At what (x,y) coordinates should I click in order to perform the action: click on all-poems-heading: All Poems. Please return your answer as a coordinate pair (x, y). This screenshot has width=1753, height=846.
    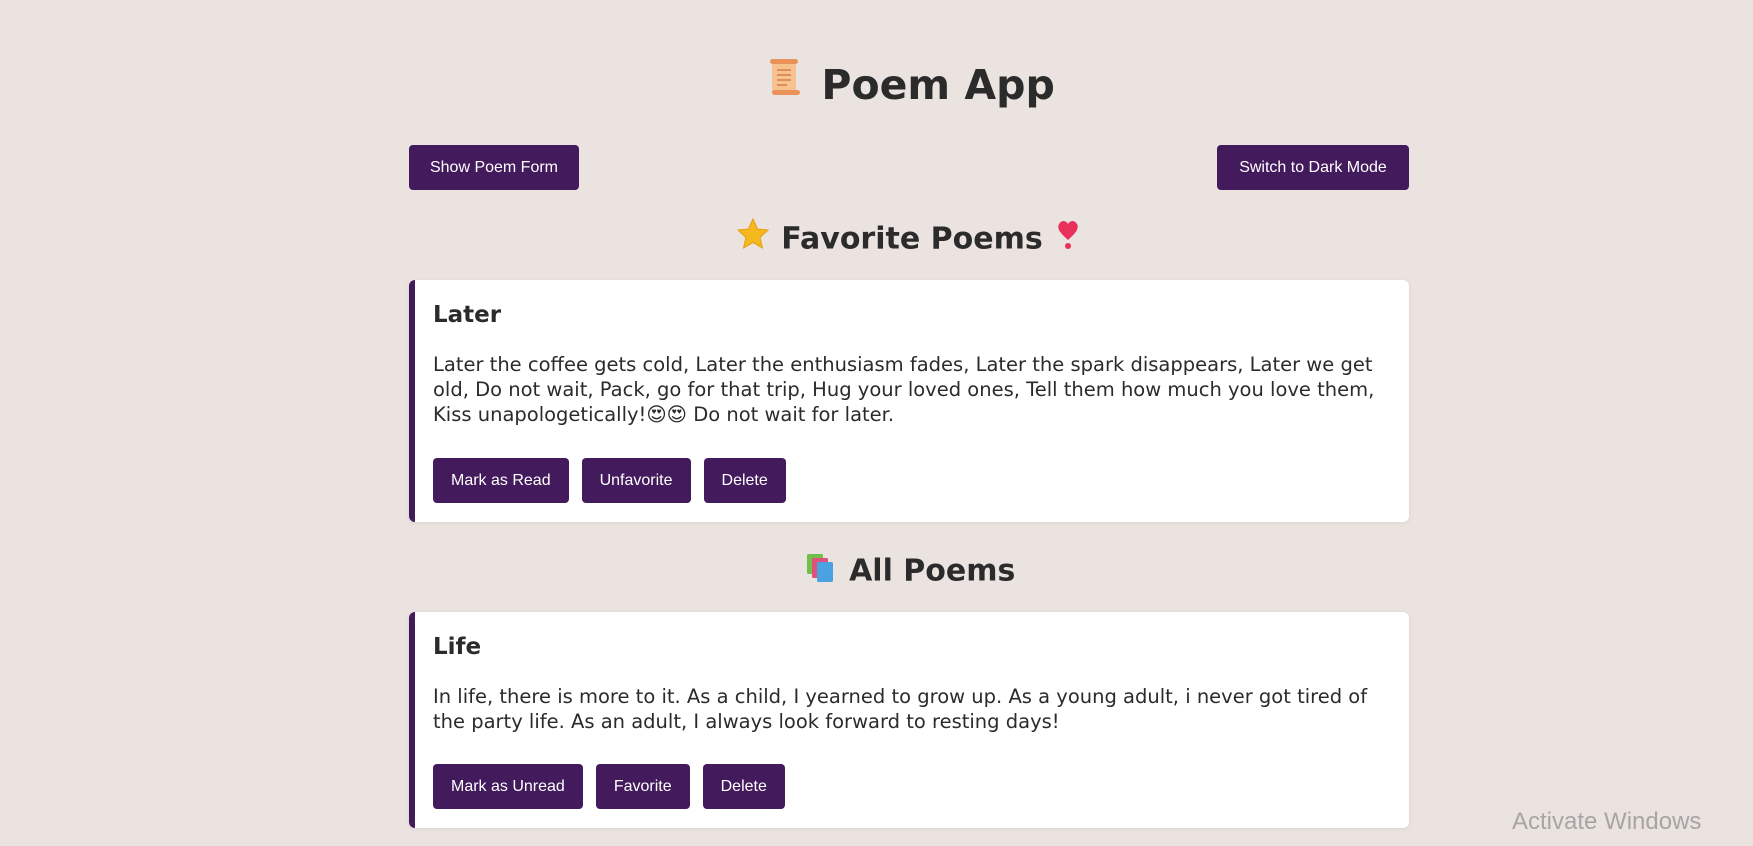
    Looking at the image, I should click on (909, 571).